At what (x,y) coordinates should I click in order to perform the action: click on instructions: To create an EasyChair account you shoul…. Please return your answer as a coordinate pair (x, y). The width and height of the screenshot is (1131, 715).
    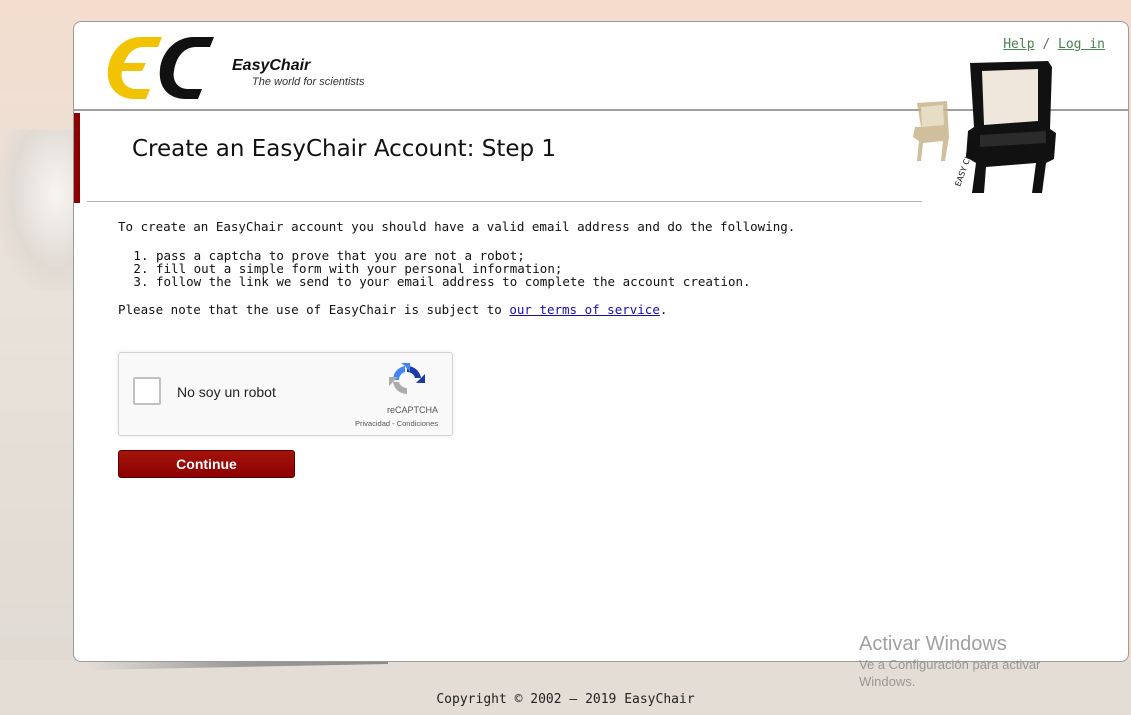
    Looking at the image, I should click on (568, 268).